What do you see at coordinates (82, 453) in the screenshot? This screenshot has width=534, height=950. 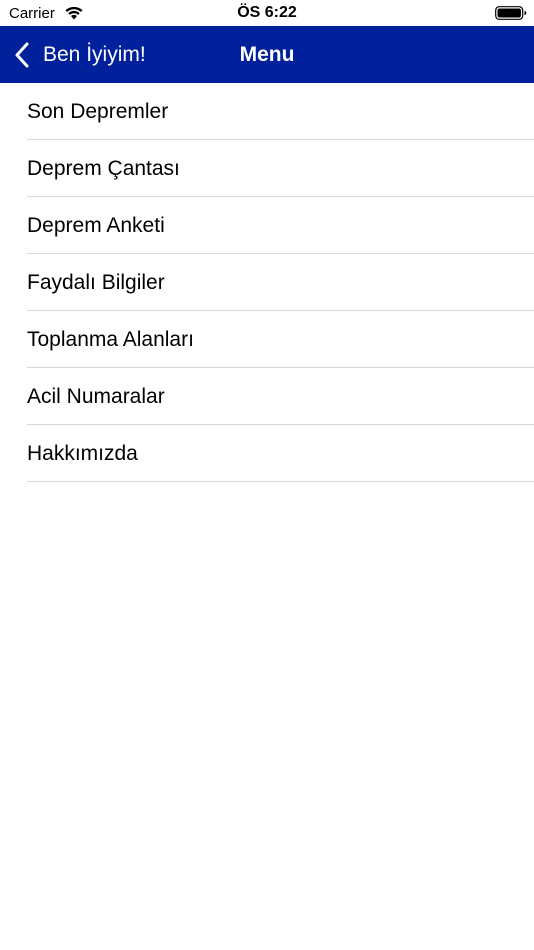 I see `menu-item-label: Hakkımızda` at bounding box center [82, 453].